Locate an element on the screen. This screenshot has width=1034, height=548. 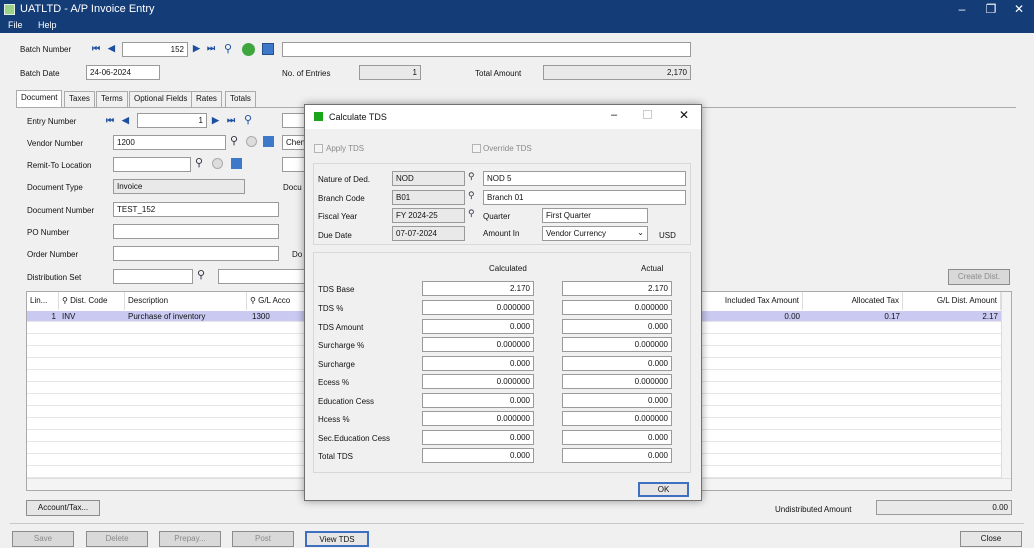
close-button: Close is located at coordinates (991, 539).